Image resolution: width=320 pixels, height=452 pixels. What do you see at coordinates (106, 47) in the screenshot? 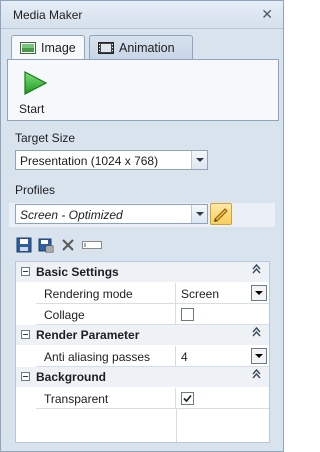
I see `film-icon` at bounding box center [106, 47].